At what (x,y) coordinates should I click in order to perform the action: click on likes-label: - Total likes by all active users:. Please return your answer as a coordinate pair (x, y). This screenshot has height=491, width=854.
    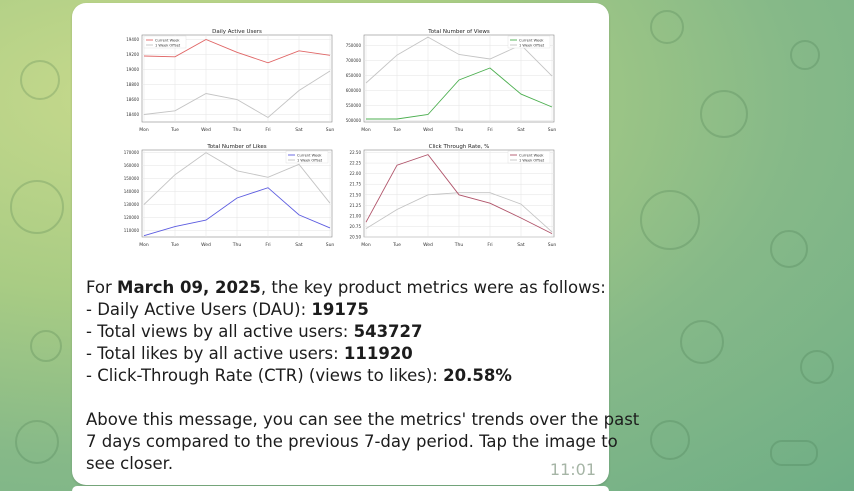
    Looking at the image, I should click on (215, 353).